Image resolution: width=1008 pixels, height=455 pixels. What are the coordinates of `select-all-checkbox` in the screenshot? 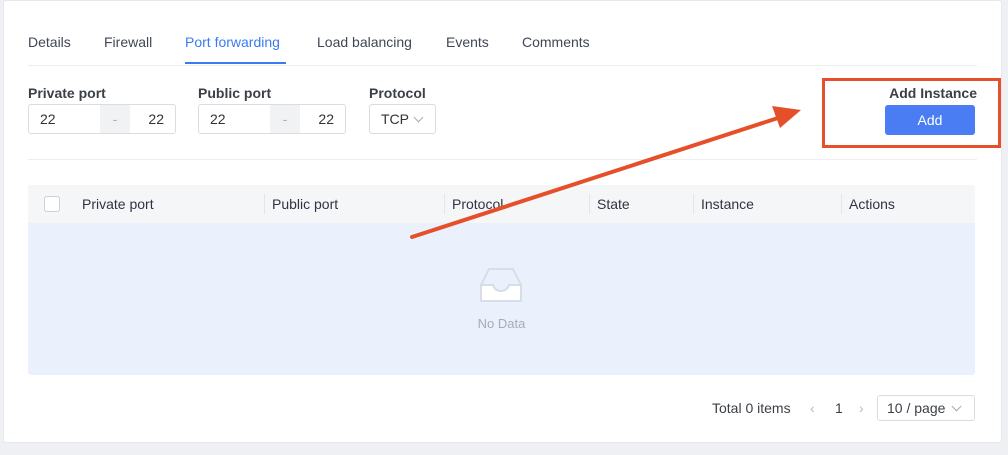 It's located at (52, 204).